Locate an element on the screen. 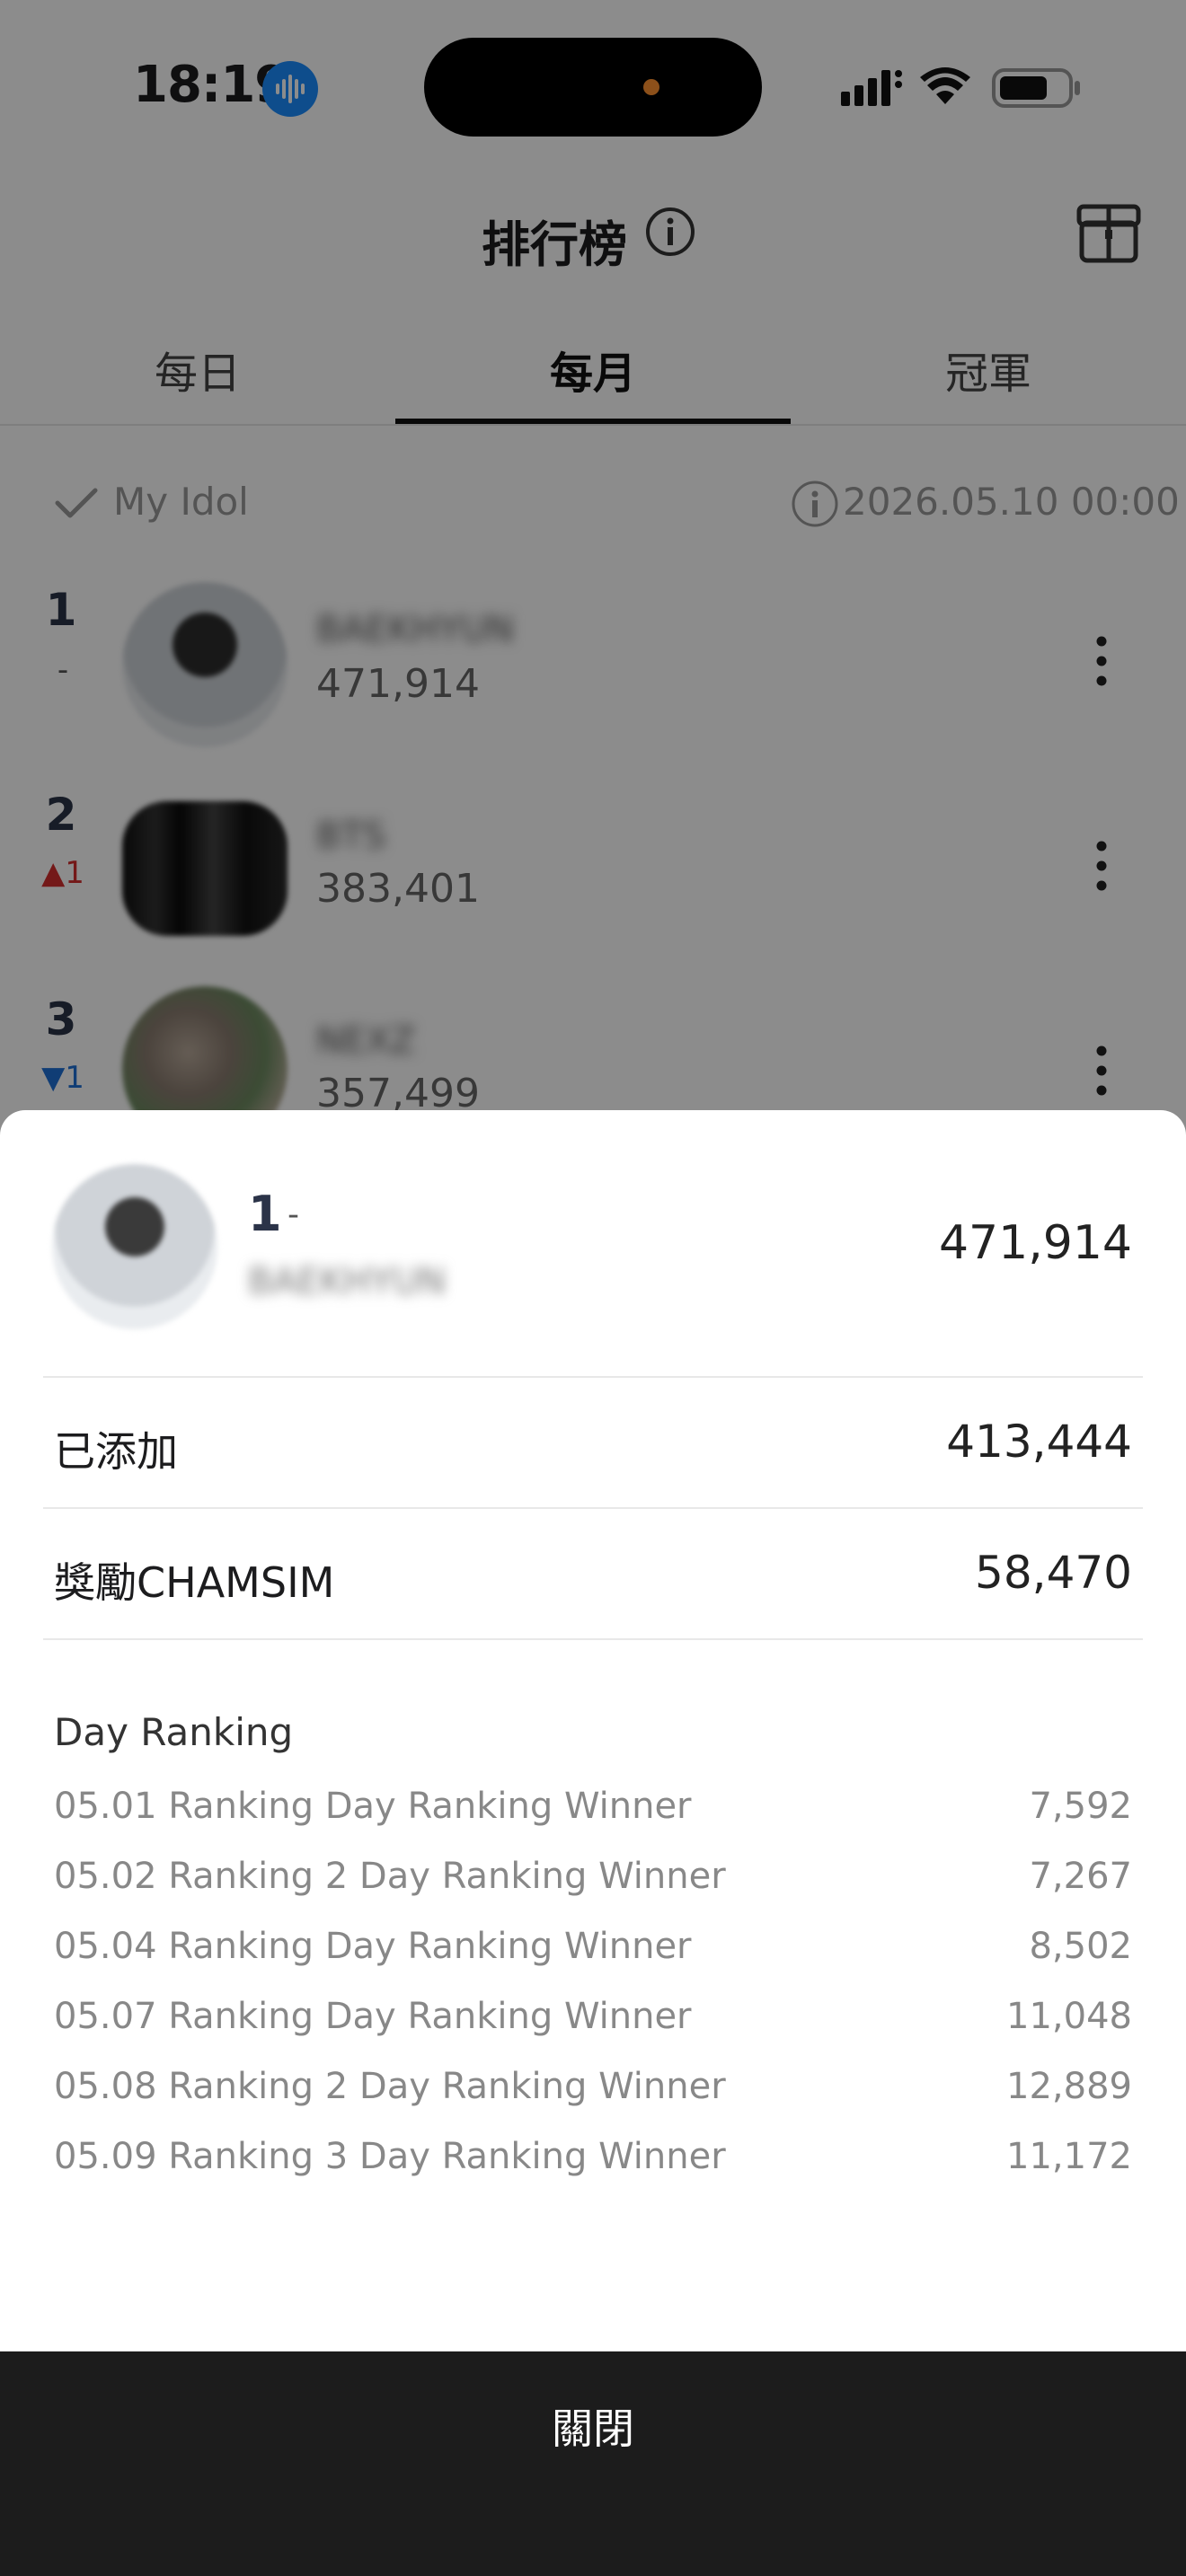 The image size is (1186, 2576). day-ranking-value: 11,172 is located at coordinates (1069, 2156).